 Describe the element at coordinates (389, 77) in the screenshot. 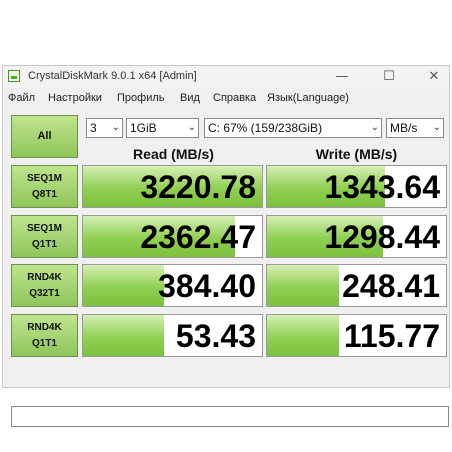

I see `maximize-button: ☐` at that location.